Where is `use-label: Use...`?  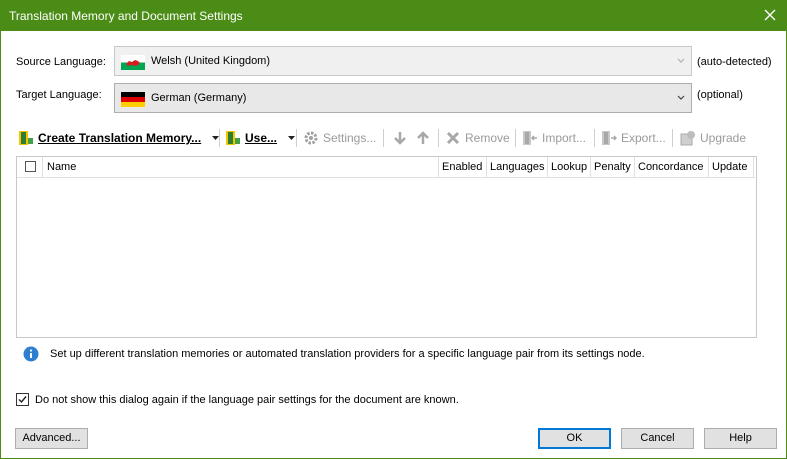 use-label: Use... is located at coordinates (261, 138).